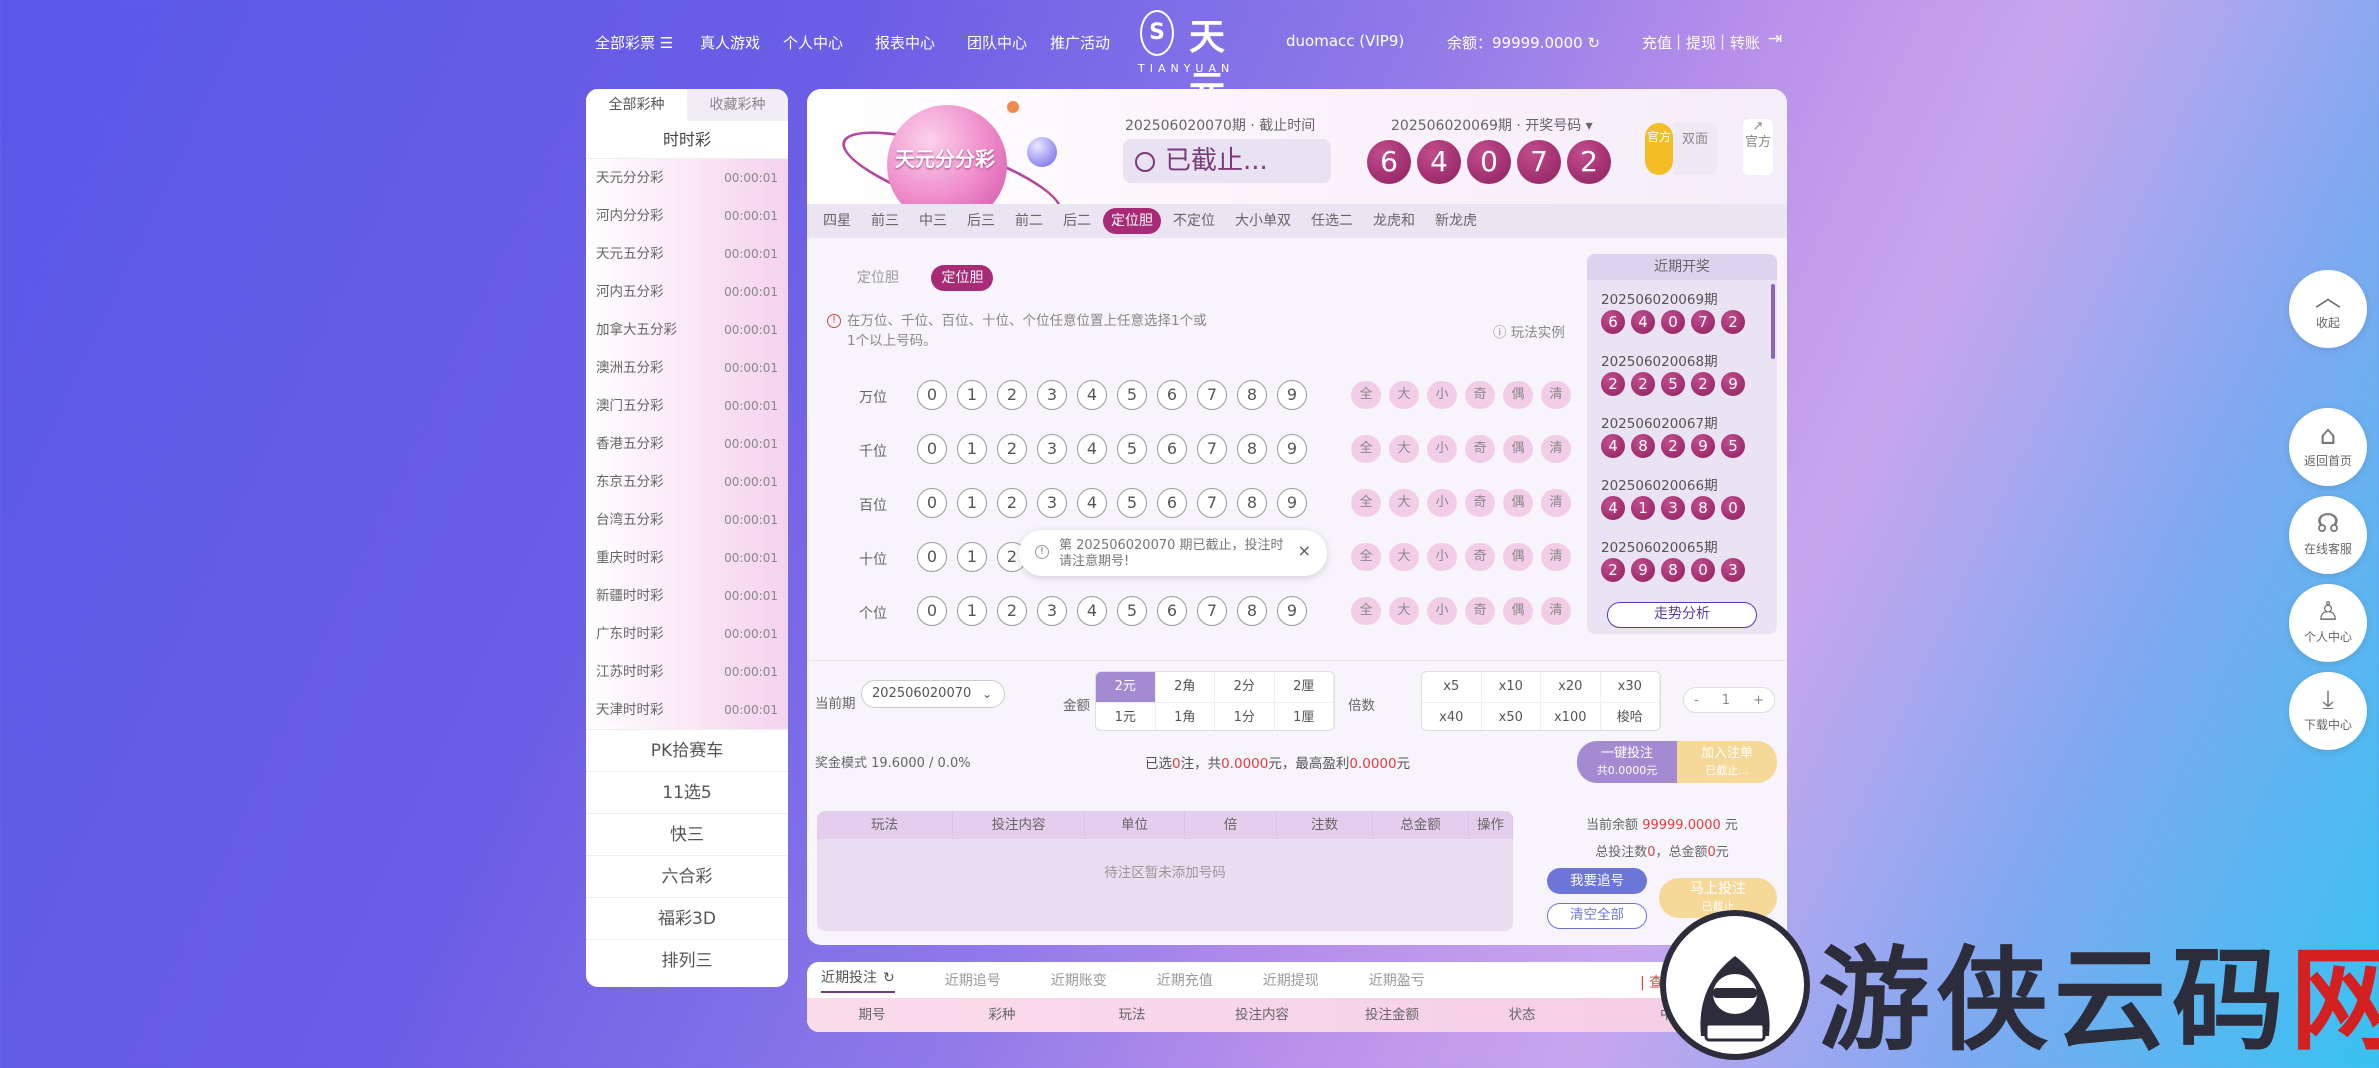  What do you see at coordinates (687, 634) in the screenshot?
I see `sidebar-item: 广东时时彩 00:00:01` at bounding box center [687, 634].